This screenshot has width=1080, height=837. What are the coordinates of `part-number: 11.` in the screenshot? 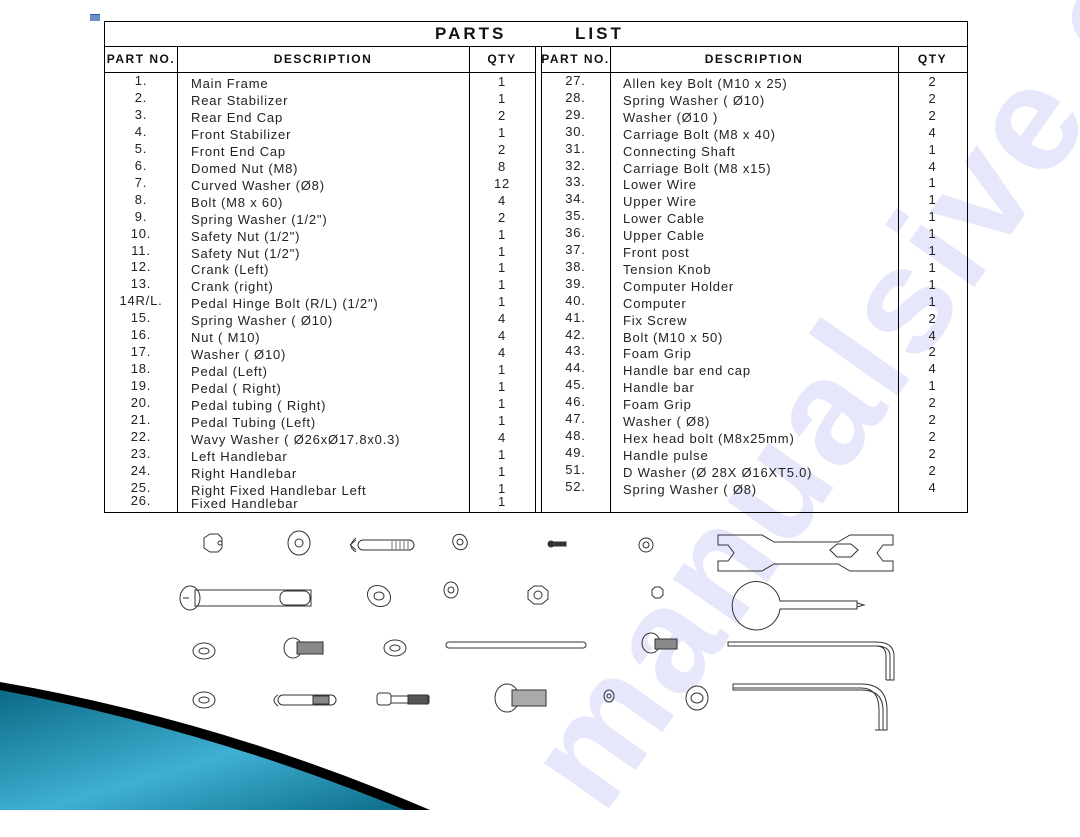 It's located at (141, 250).